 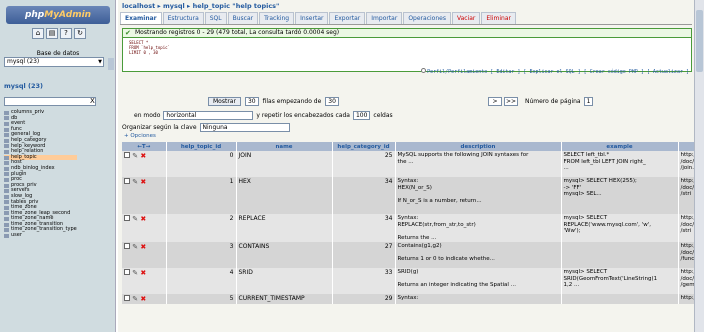 I want to click on paging-controls: Mostrar 30 filas empezando de 30, so click(x=273, y=101).